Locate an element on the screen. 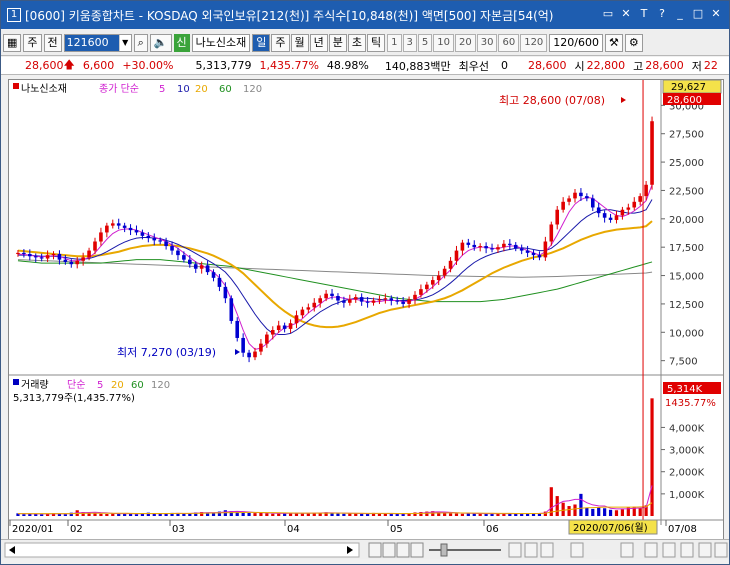  minimize-icon: _ is located at coordinates (680, 14).